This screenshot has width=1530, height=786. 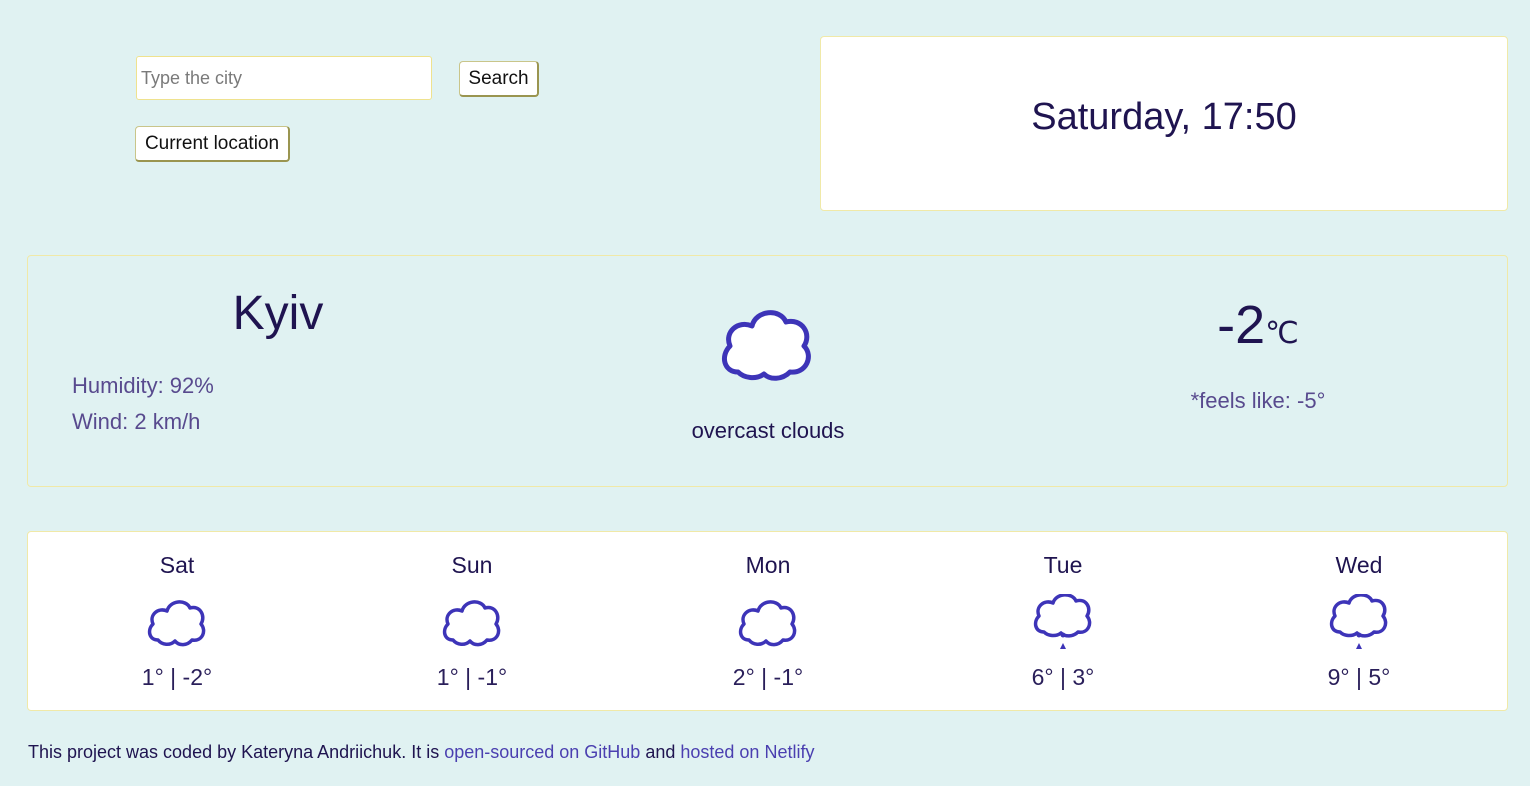 I want to click on netlify-link: hosted on Netlify, so click(x=747, y=752).